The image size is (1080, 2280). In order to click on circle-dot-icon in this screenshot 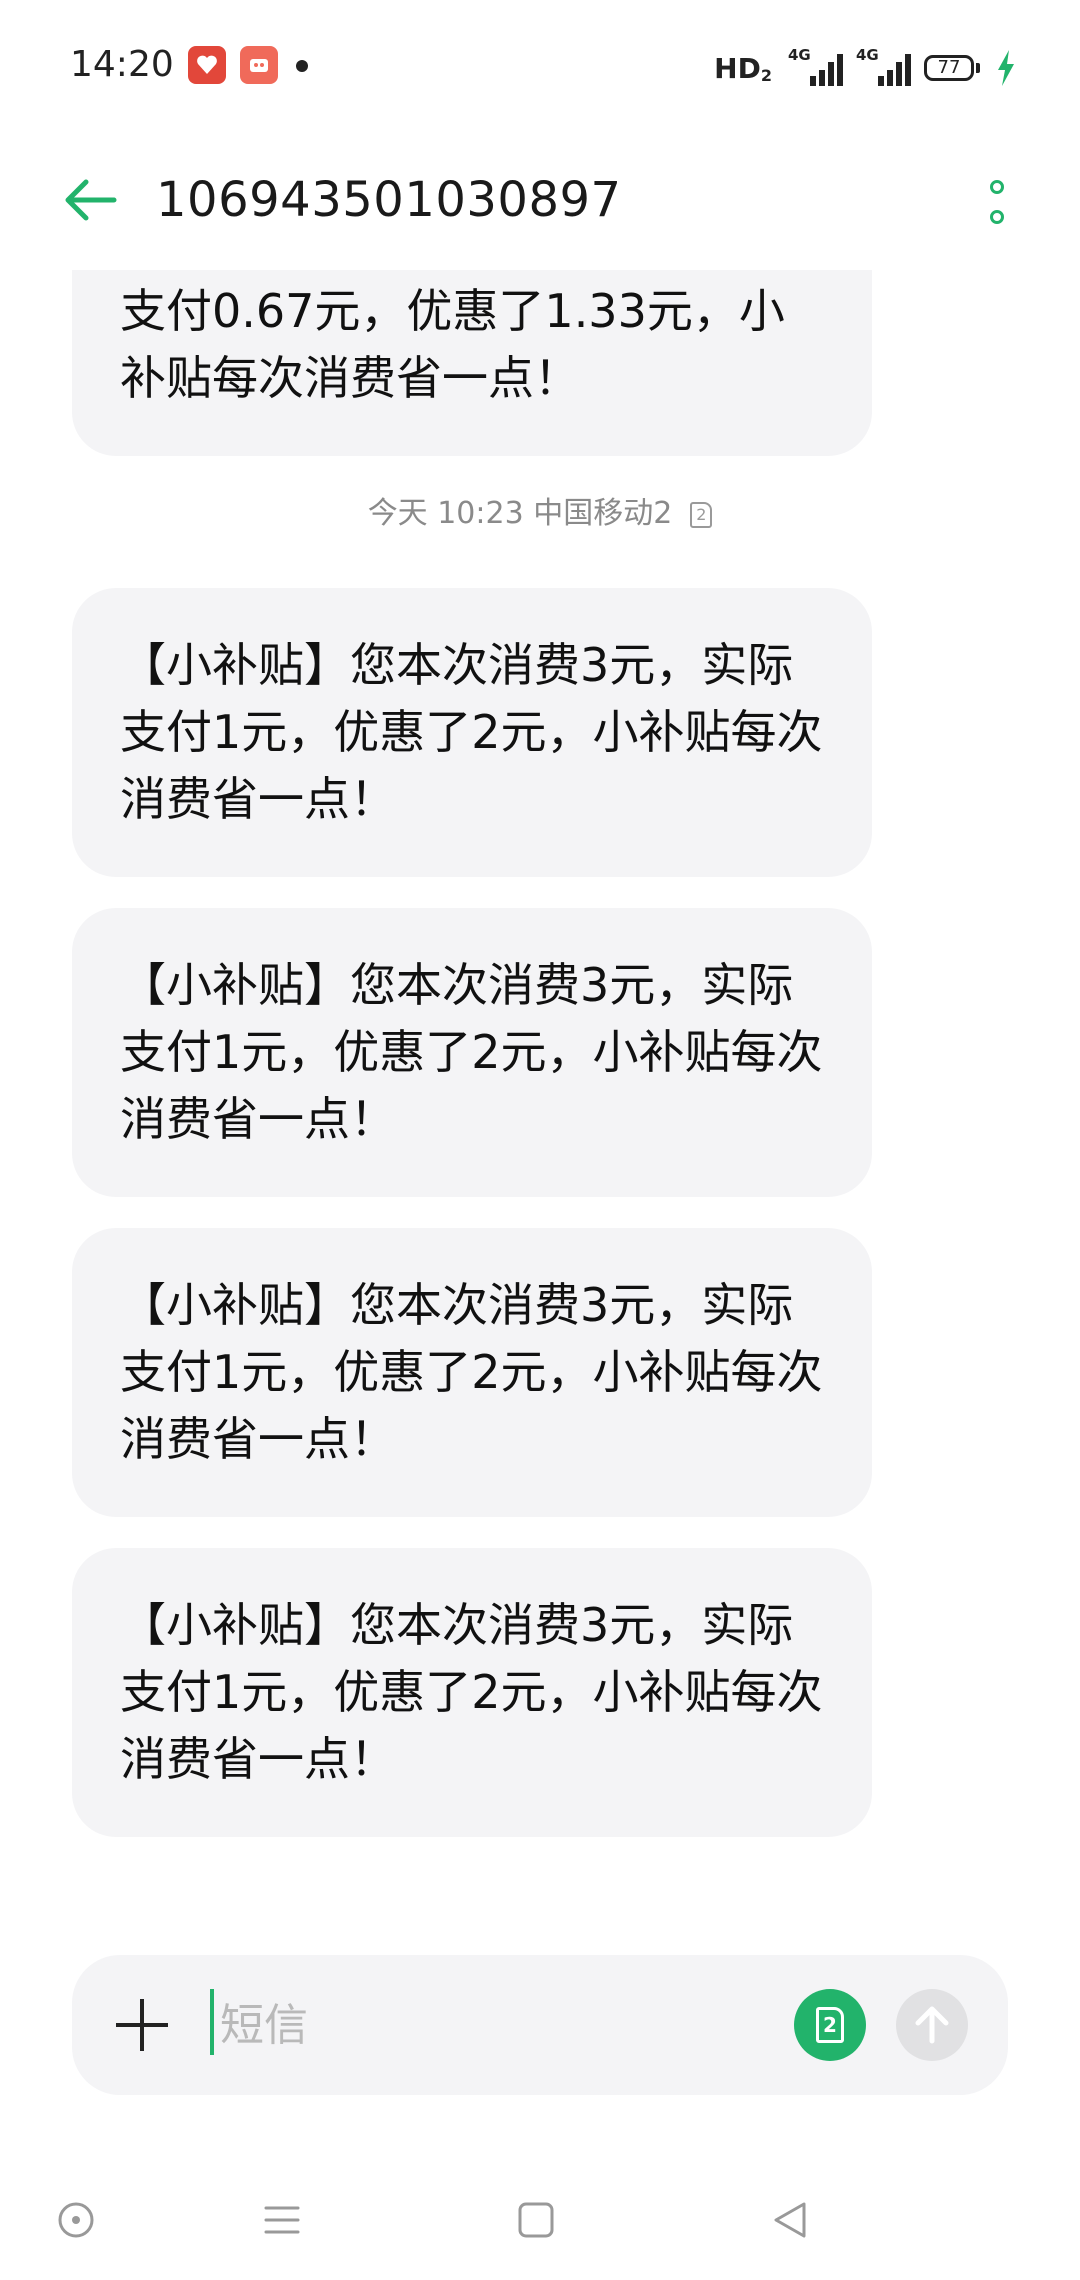, I will do `click(76, 2220)`.